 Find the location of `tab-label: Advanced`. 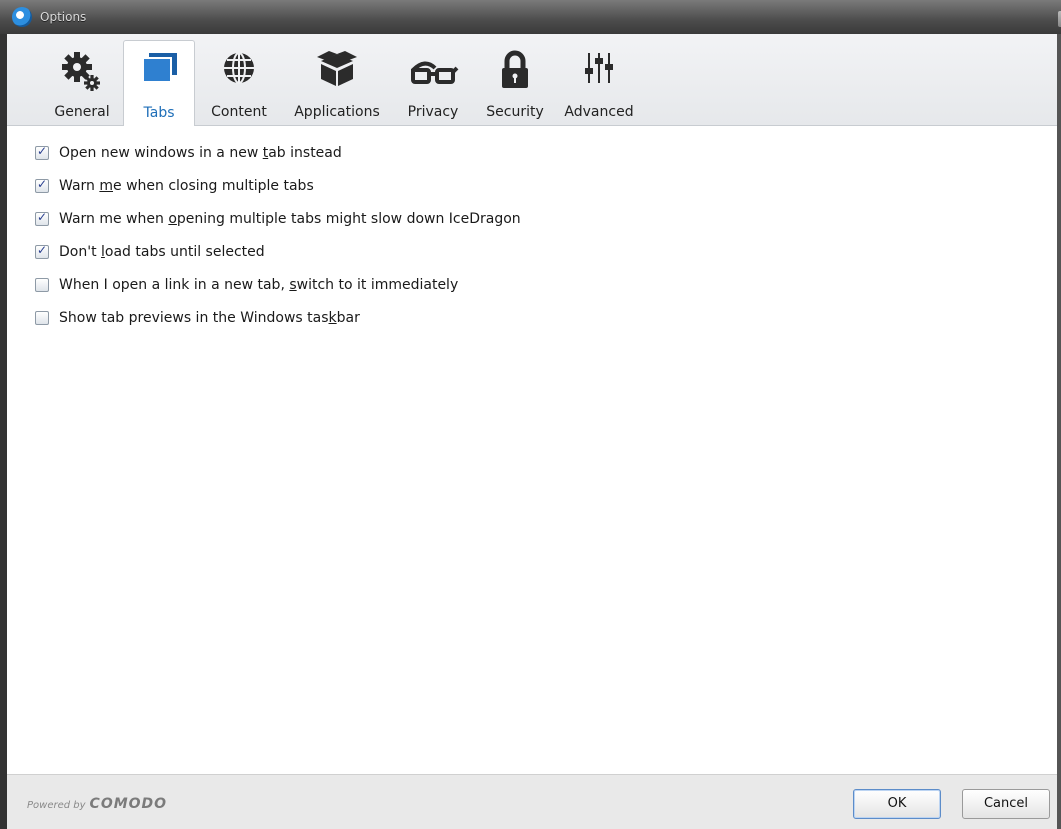

tab-label: Advanced is located at coordinates (599, 112).